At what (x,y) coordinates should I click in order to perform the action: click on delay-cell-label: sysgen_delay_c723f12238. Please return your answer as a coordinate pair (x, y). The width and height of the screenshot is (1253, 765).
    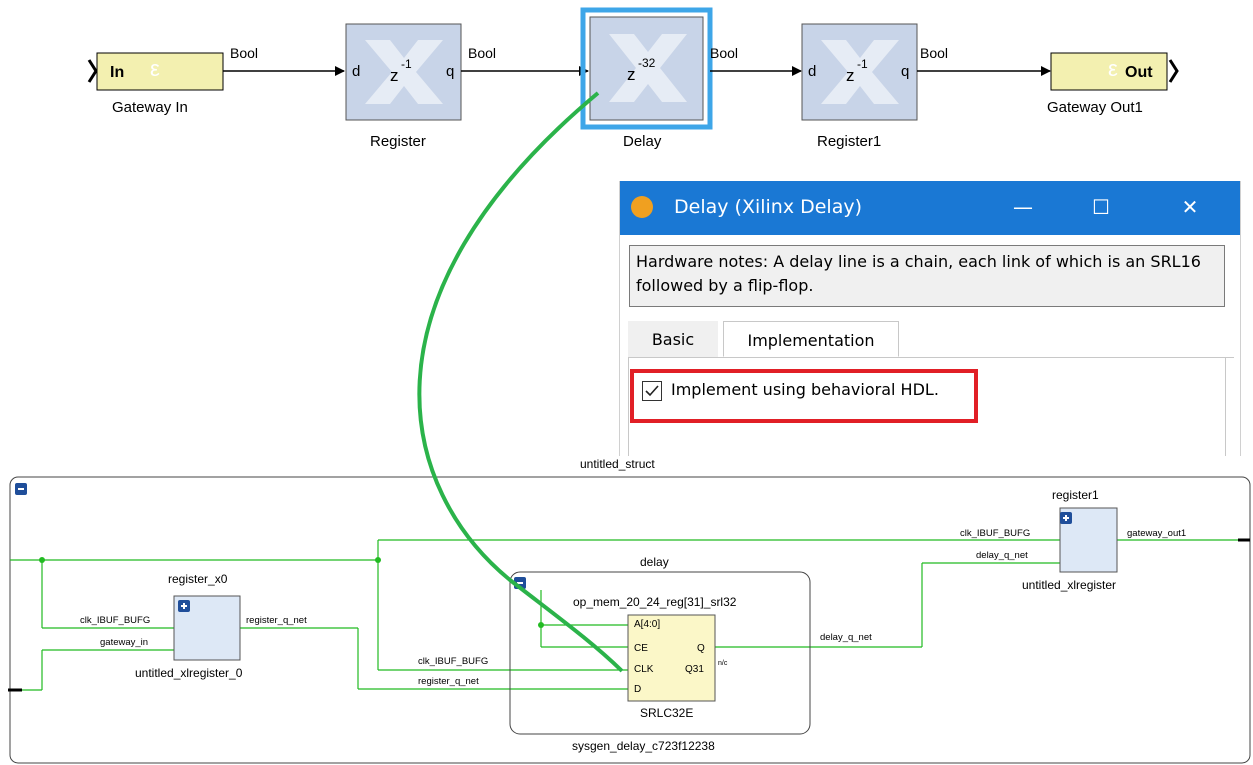
    Looking at the image, I should click on (643, 746).